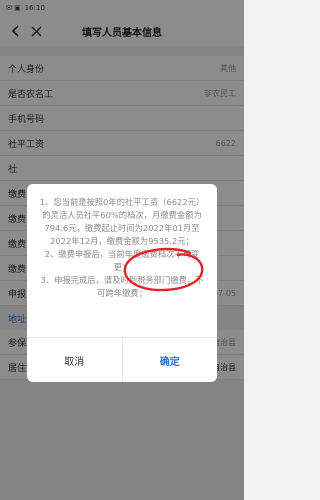 The width and height of the screenshot is (320, 500). I want to click on dialog-line-3: 3、申报完成后，请及时到税务部门缴费，不可跨年缴费；, so click(122, 286).